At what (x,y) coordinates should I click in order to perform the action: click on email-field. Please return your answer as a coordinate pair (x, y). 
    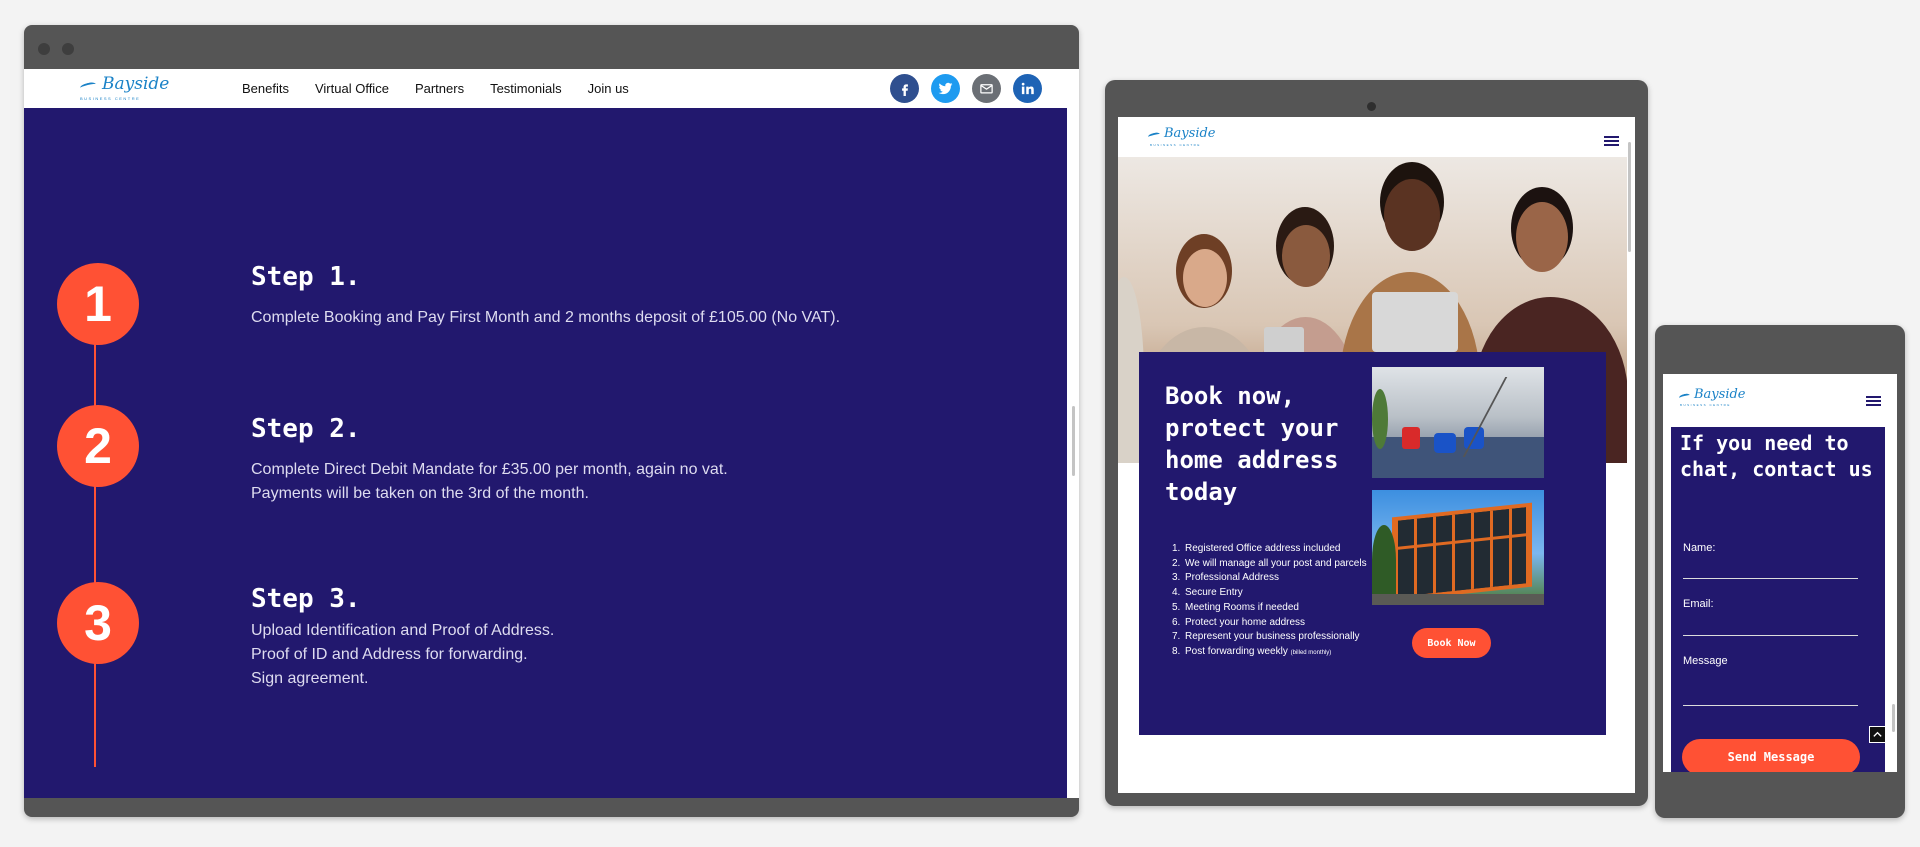
    Looking at the image, I should click on (1770, 635).